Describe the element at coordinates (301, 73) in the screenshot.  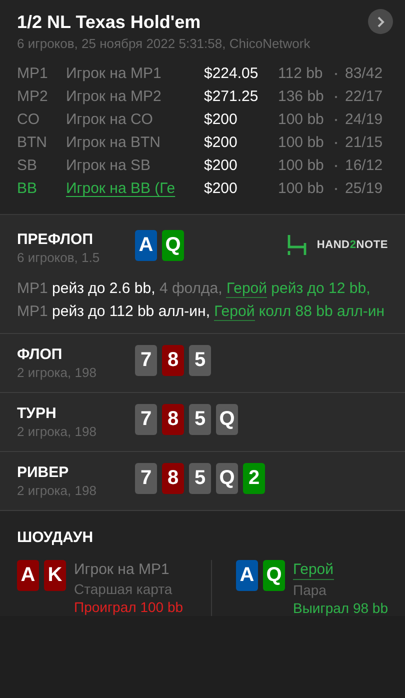
I see `stack-bb: 112 bb` at that location.